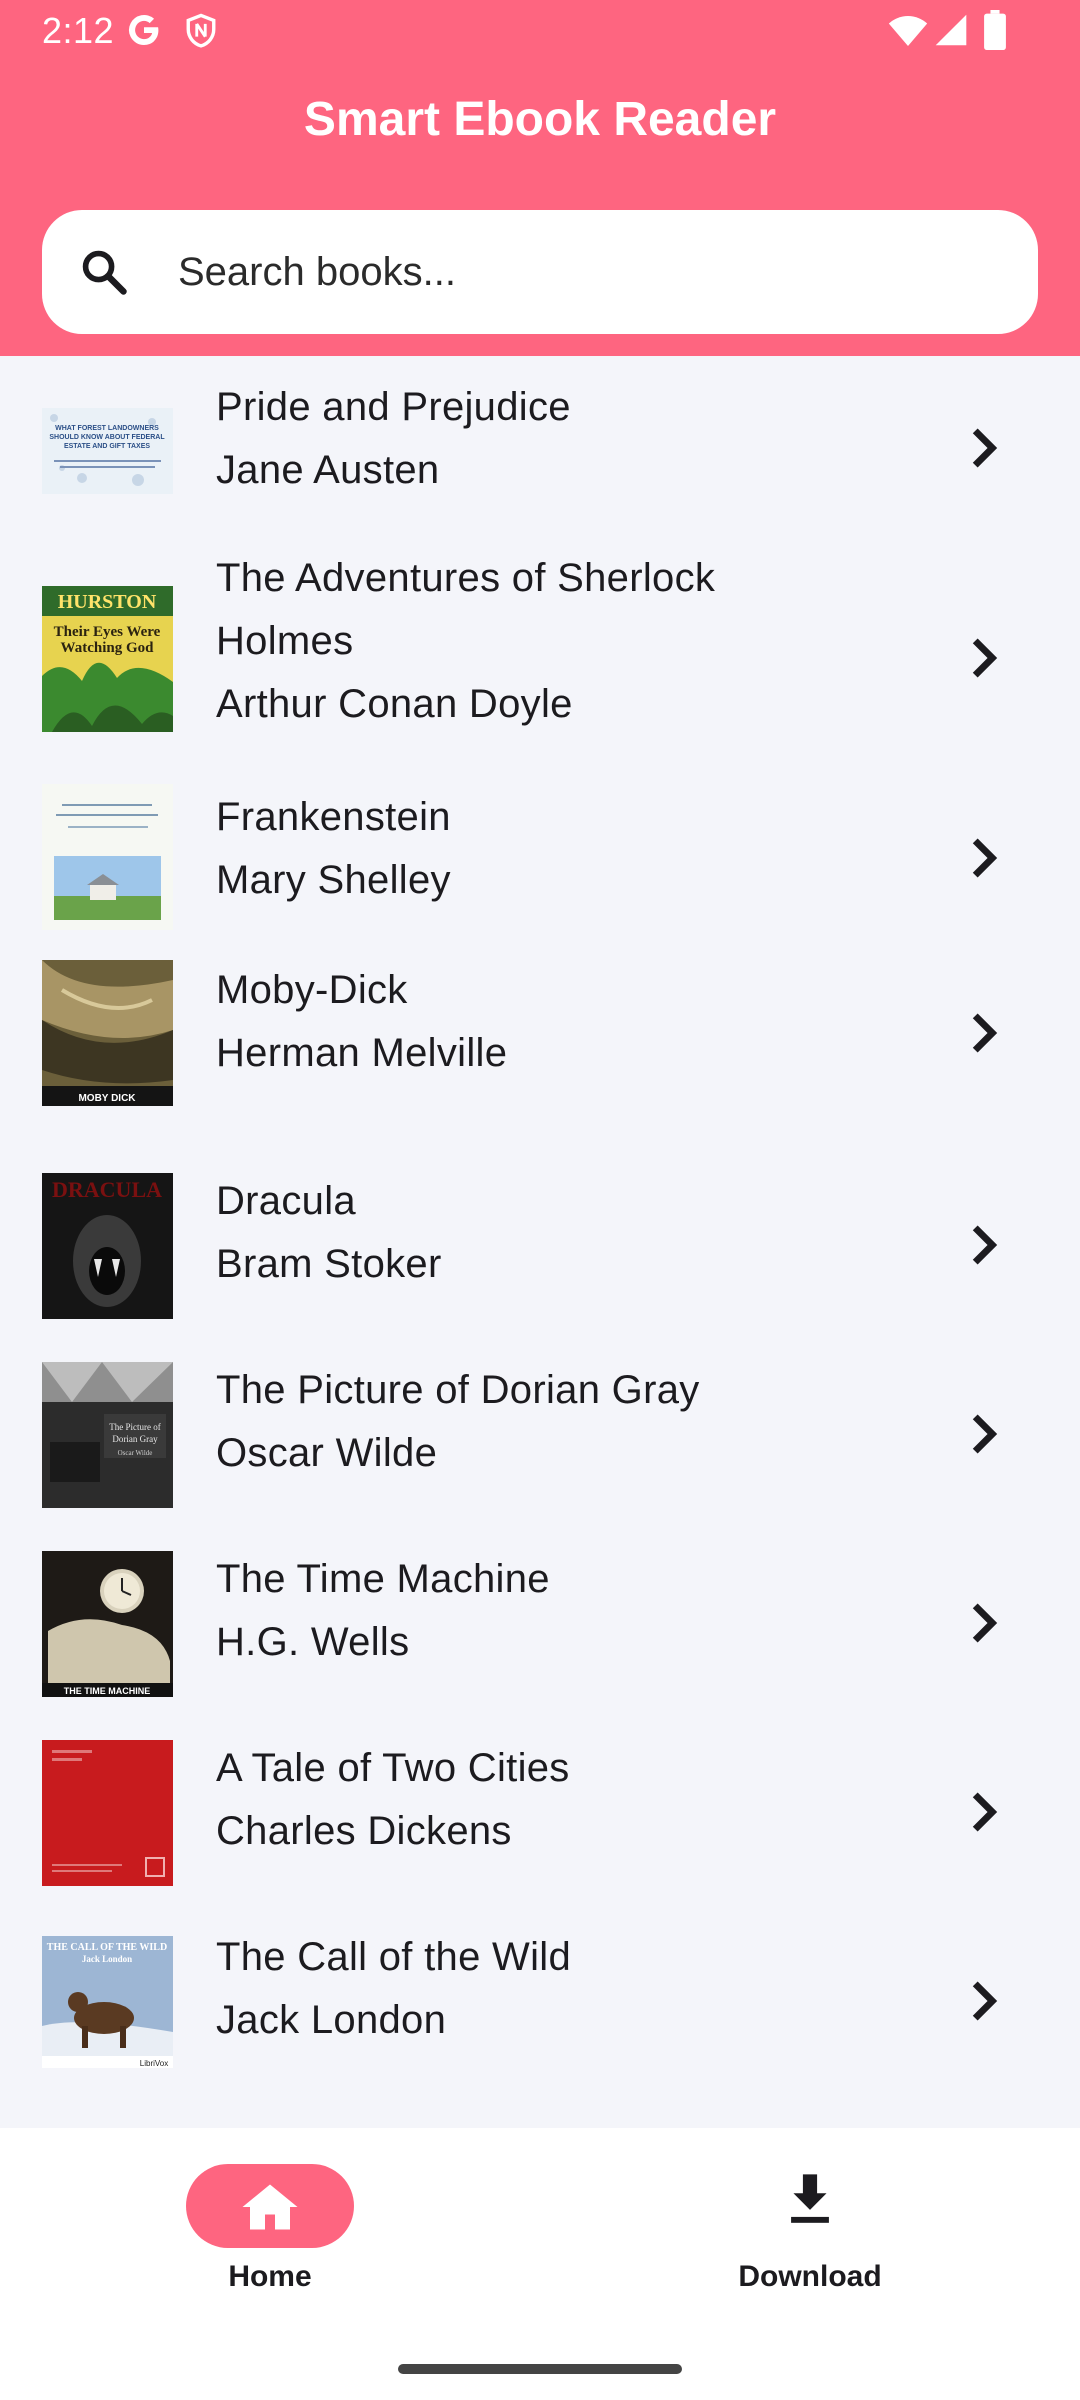  I want to click on book-title: Moby-Dick, so click(312, 990).